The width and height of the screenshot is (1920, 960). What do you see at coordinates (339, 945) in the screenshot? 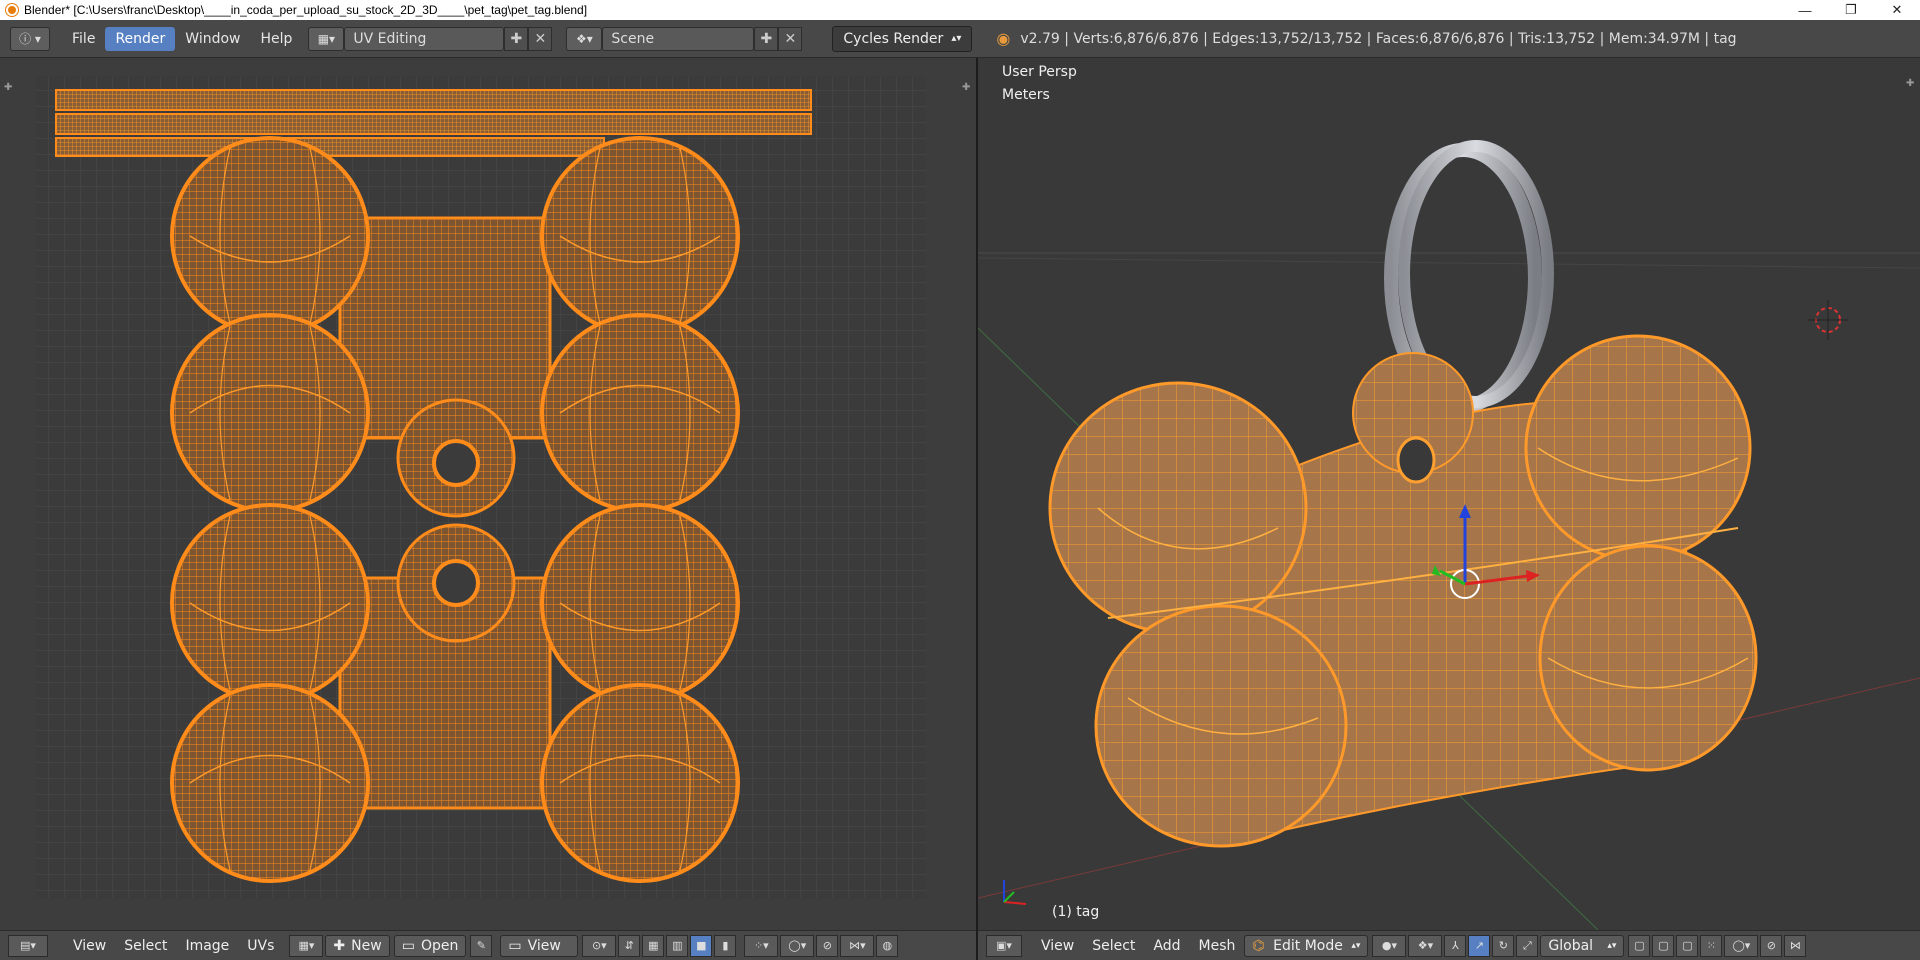
I see `plus-icon: ✚` at bounding box center [339, 945].